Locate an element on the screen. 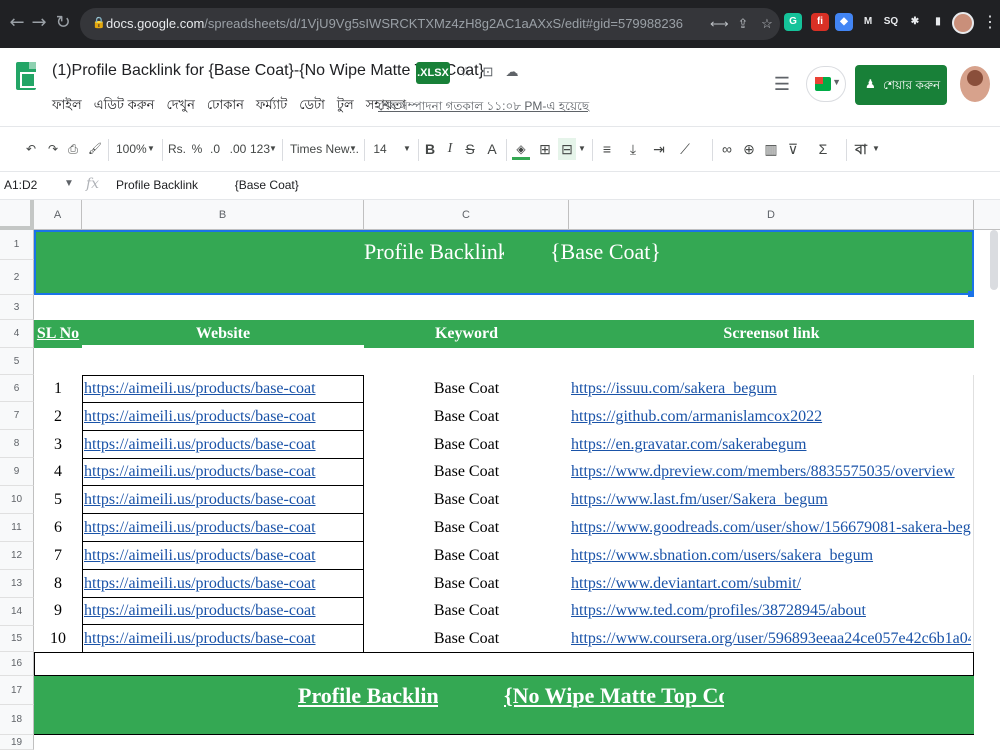  screenshot-link: https://www.last.fm/user/Sakera_begum is located at coordinates (771, 499).